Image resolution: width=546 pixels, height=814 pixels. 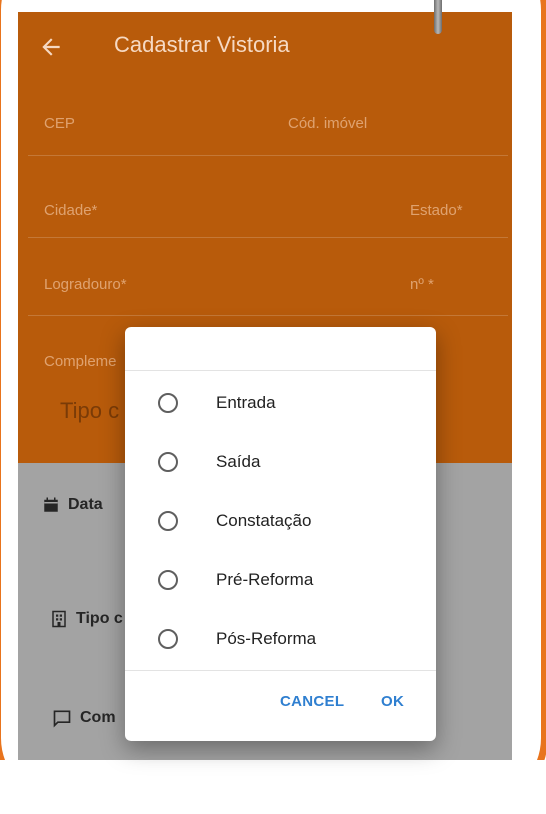 What do you see at coordinates (51, 47) in the screenshot?
I see `arrow-left-icon` at bounding box center [51, 47].